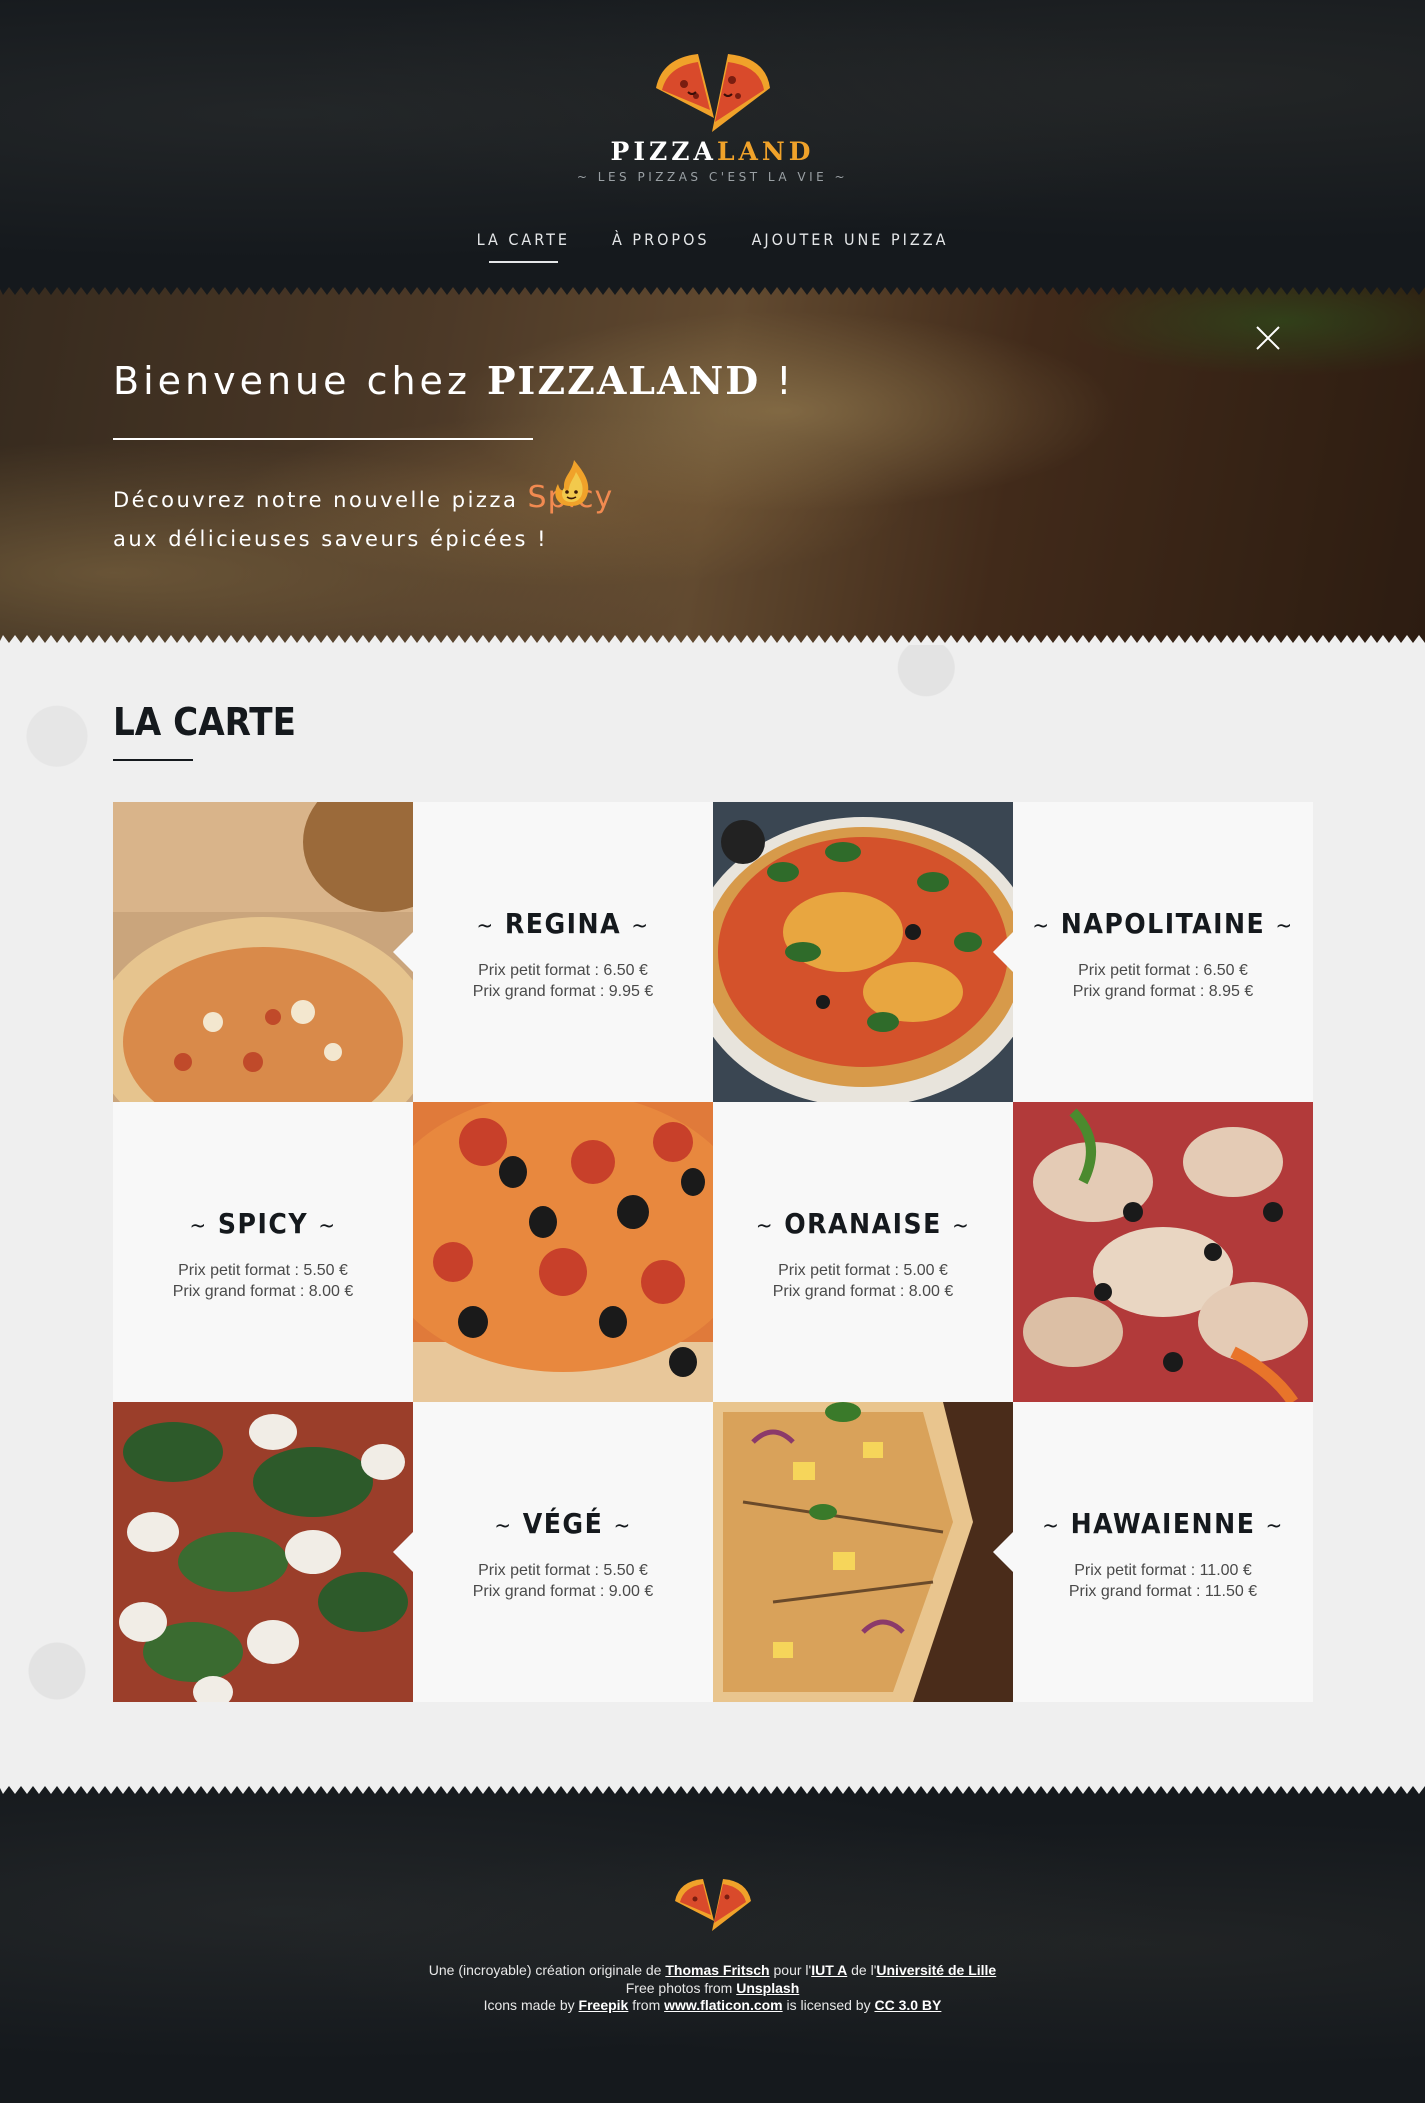  I want to click on pizza-photo-vege, so click(263, 1552).